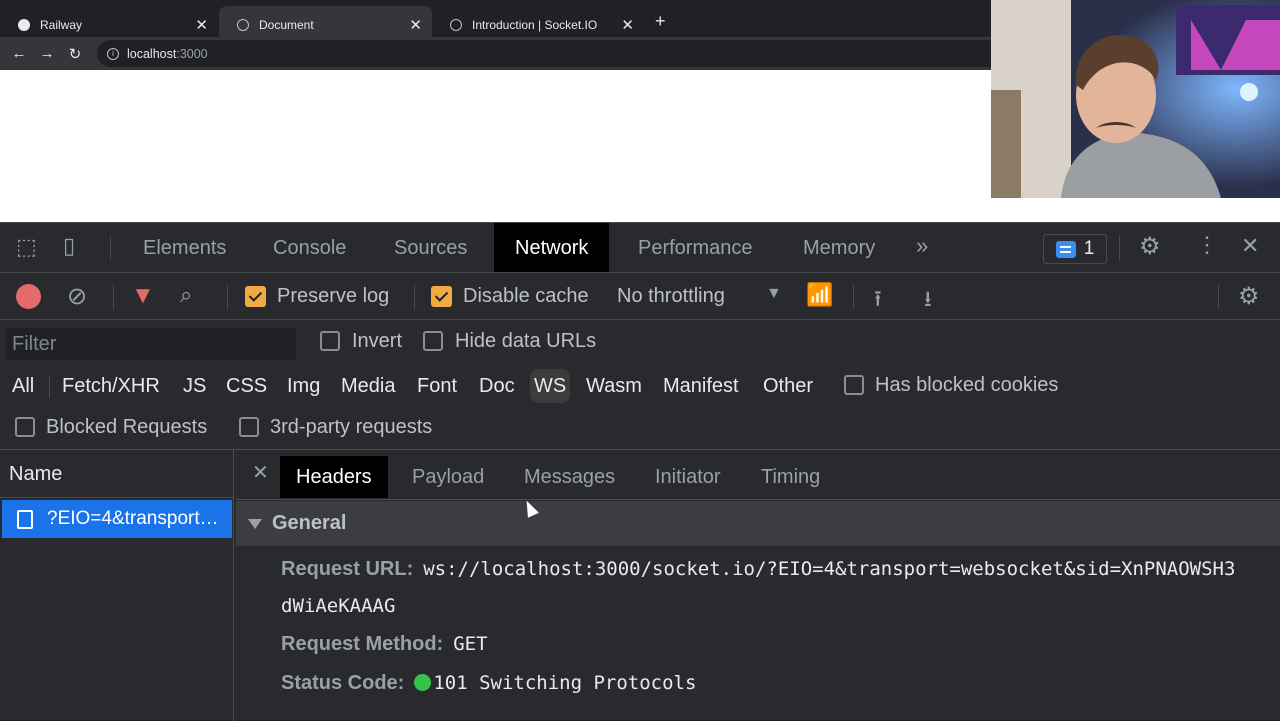  What do you see at coordinates (19, 53) in the screenshot?
I see `back-icon: ←` at bounding box center [19, 53].